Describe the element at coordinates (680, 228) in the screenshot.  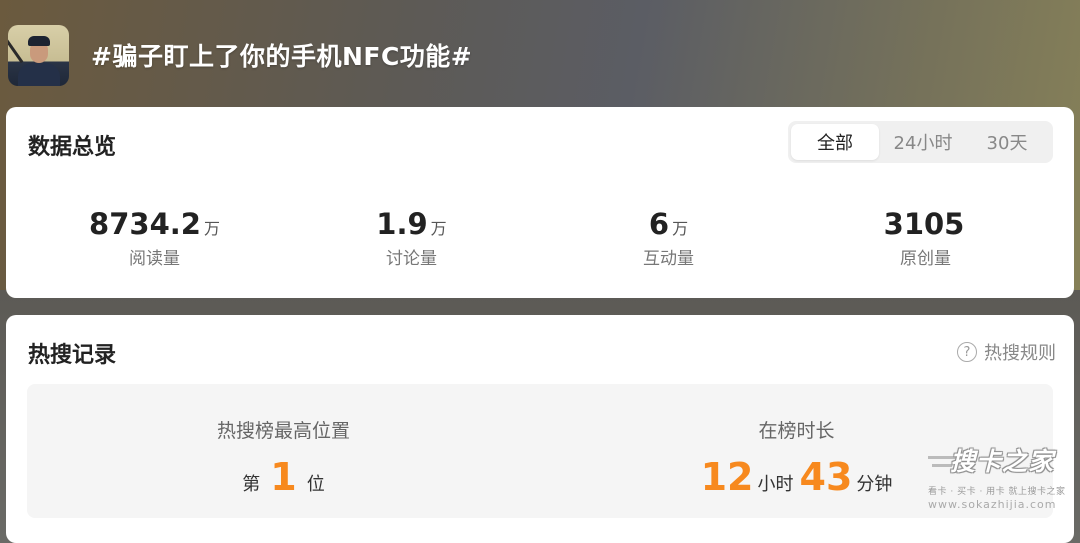
I see `stat-interactions-unit: 万` at that location.